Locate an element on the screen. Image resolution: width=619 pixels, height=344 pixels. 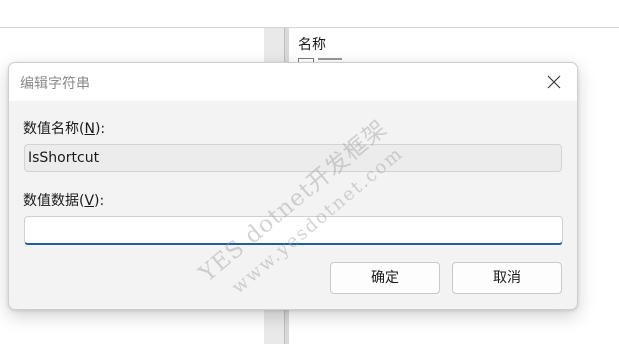
value-name-accesskey: N is located at coordinates (89, 129).